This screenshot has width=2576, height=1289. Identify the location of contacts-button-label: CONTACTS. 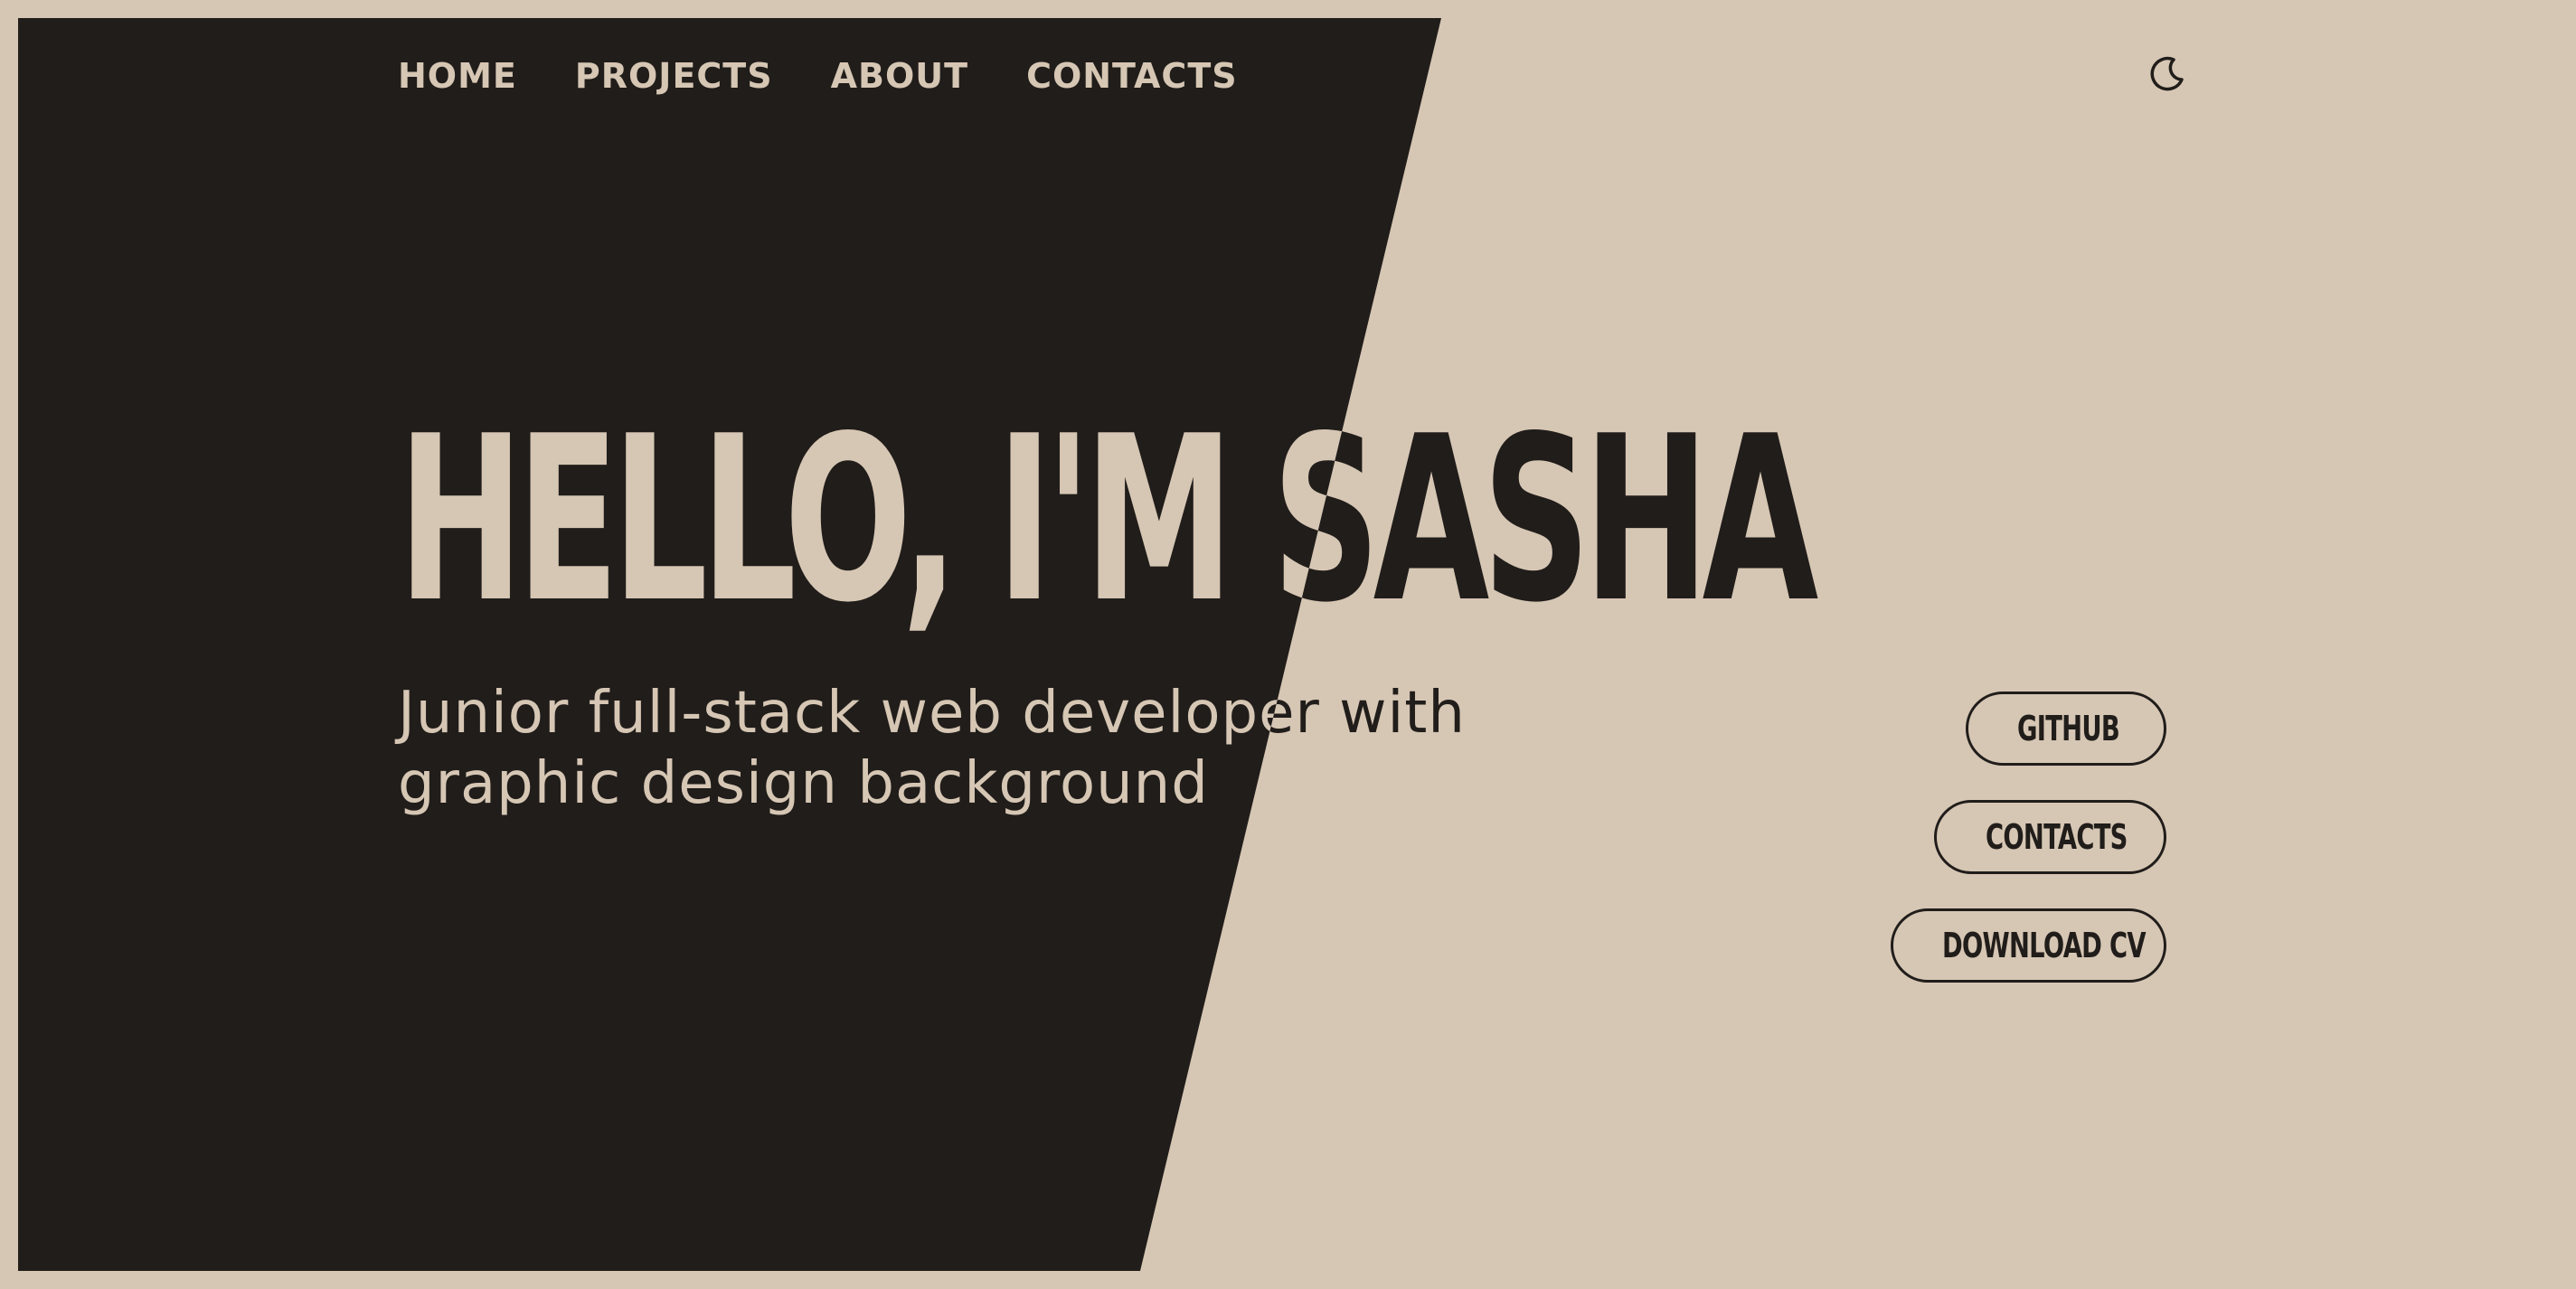
(2057, 837).